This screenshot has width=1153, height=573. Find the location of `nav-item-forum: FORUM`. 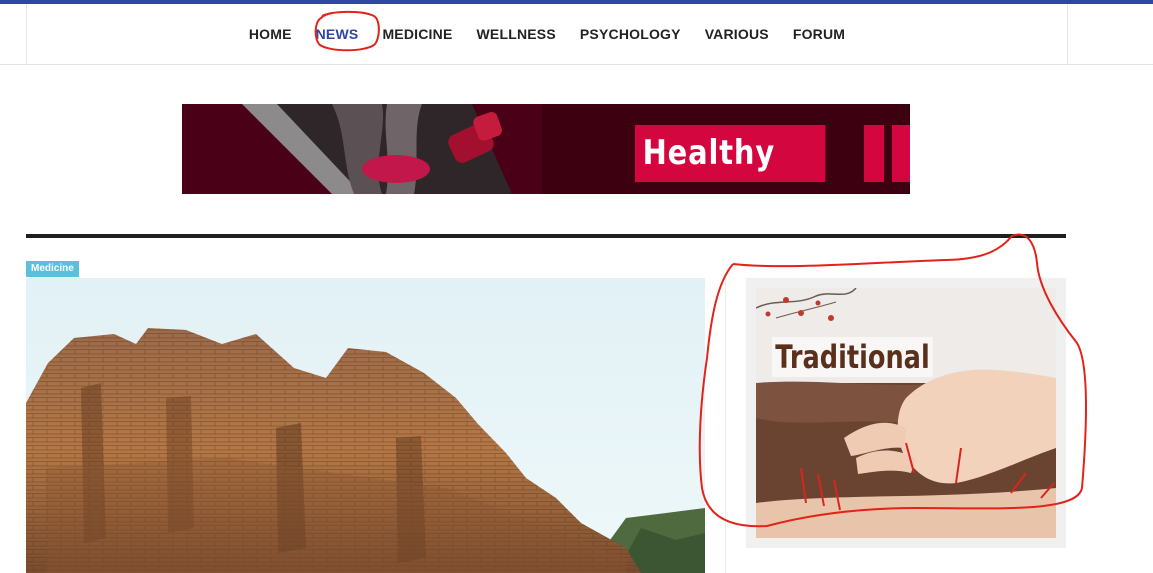

nav-item-forum: FORUM is located at coordinates (819, 34).